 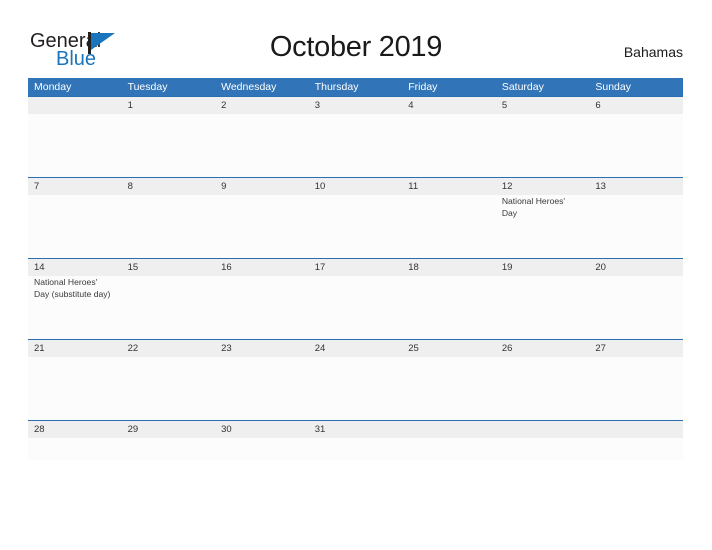 I want to click on day-number: 16, so click(x=262, y=267).